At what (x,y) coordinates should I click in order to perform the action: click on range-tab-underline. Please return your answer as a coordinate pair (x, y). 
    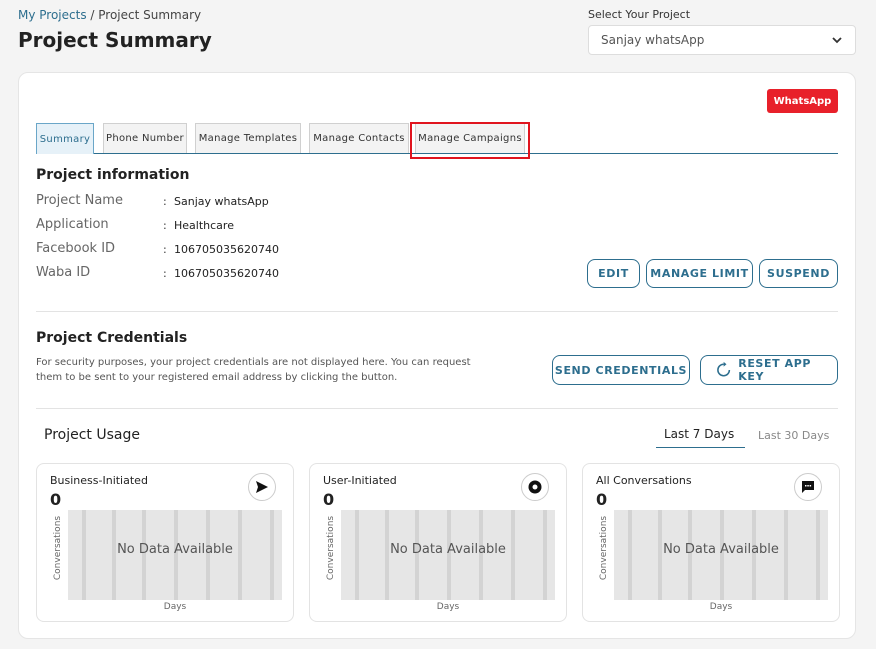
    Looking at the image, I should click on (700, 447).